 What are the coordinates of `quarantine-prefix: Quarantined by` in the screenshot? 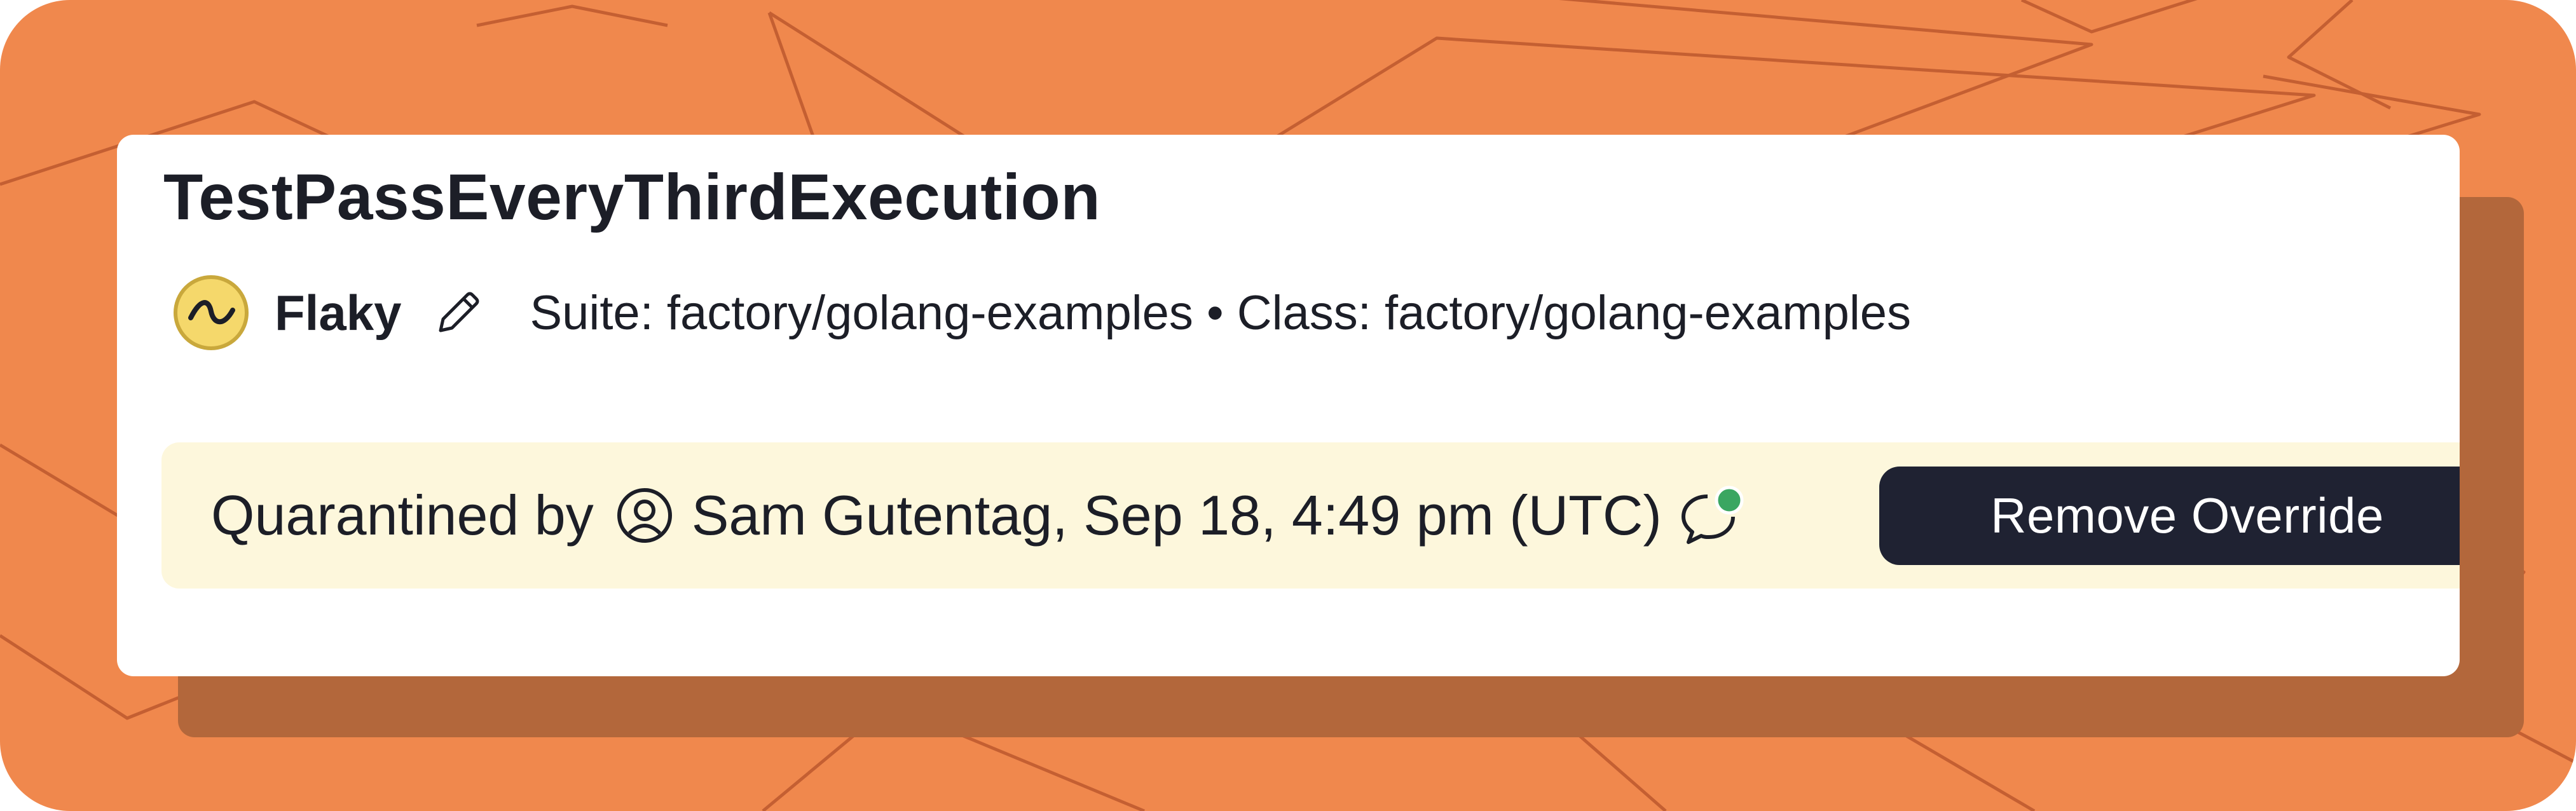 It's located at (402, 515).